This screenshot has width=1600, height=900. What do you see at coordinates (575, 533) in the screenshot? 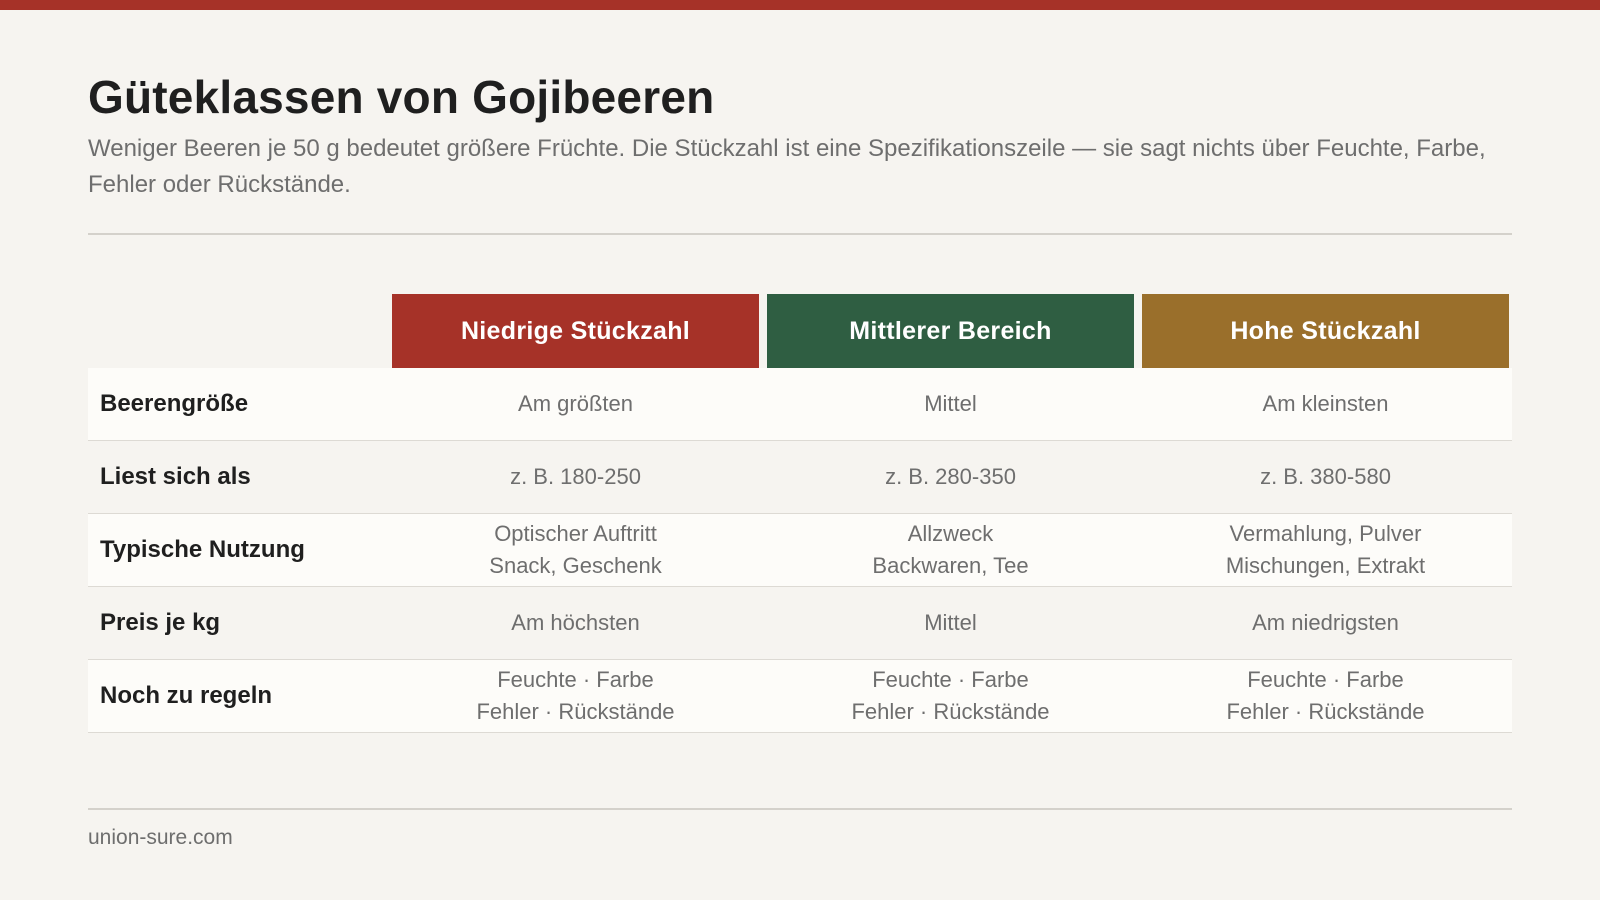
I see `cell-line: Optischer Auftritt` at bounding box center [575, 533].